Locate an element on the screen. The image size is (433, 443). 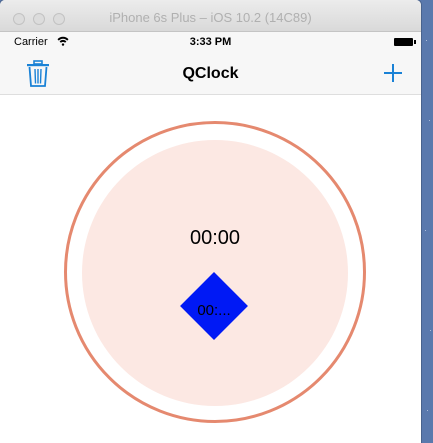
page-title: QClock is located at coordinates (210, 73).